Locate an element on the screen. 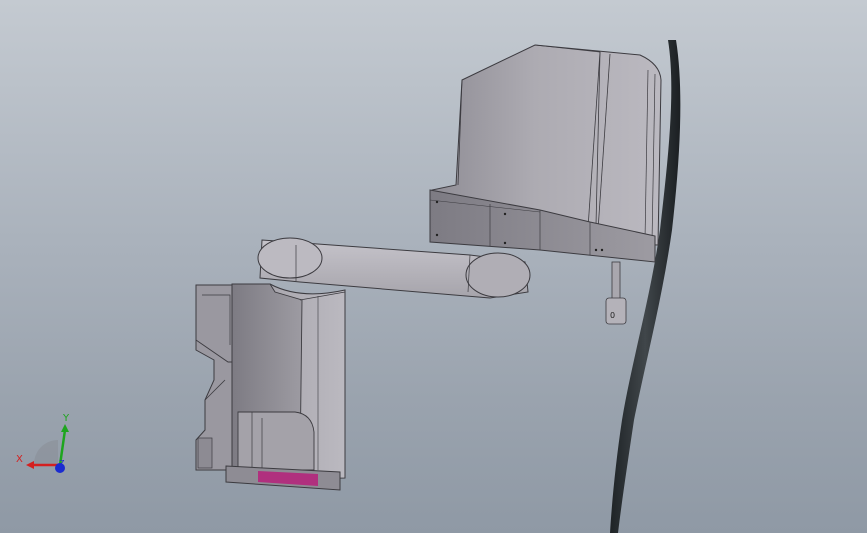 This screenshot has height=533, width=867. base-bracket is located at coordinates (276, 441).